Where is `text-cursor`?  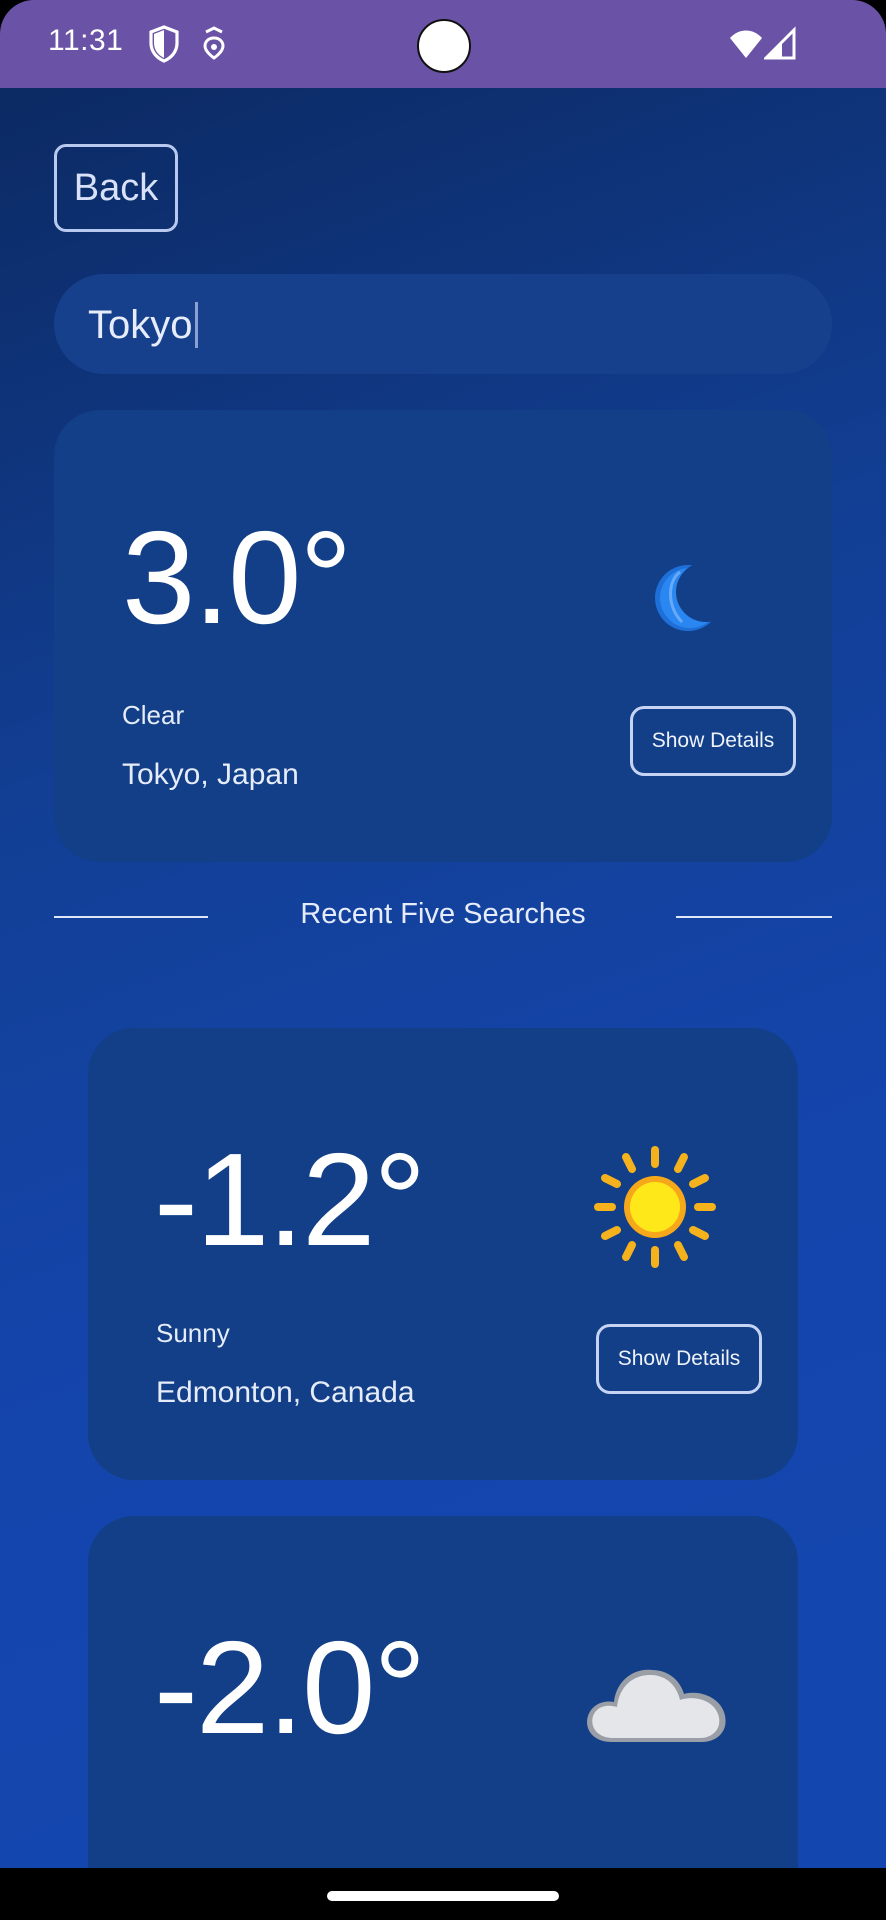
text-cursor is located at coordinates (196, 325).